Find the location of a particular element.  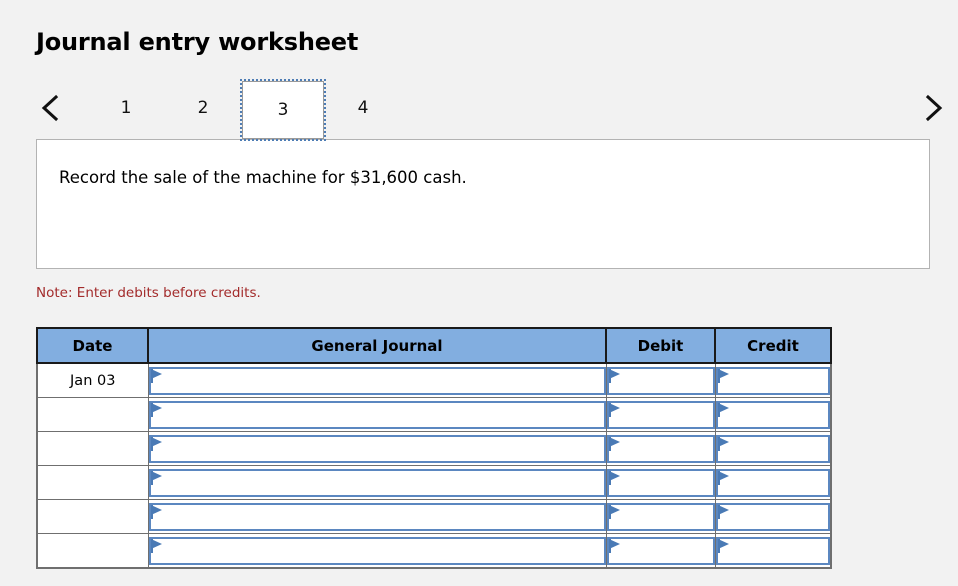

tab-label: 1 is located at coordinates (126, 108).